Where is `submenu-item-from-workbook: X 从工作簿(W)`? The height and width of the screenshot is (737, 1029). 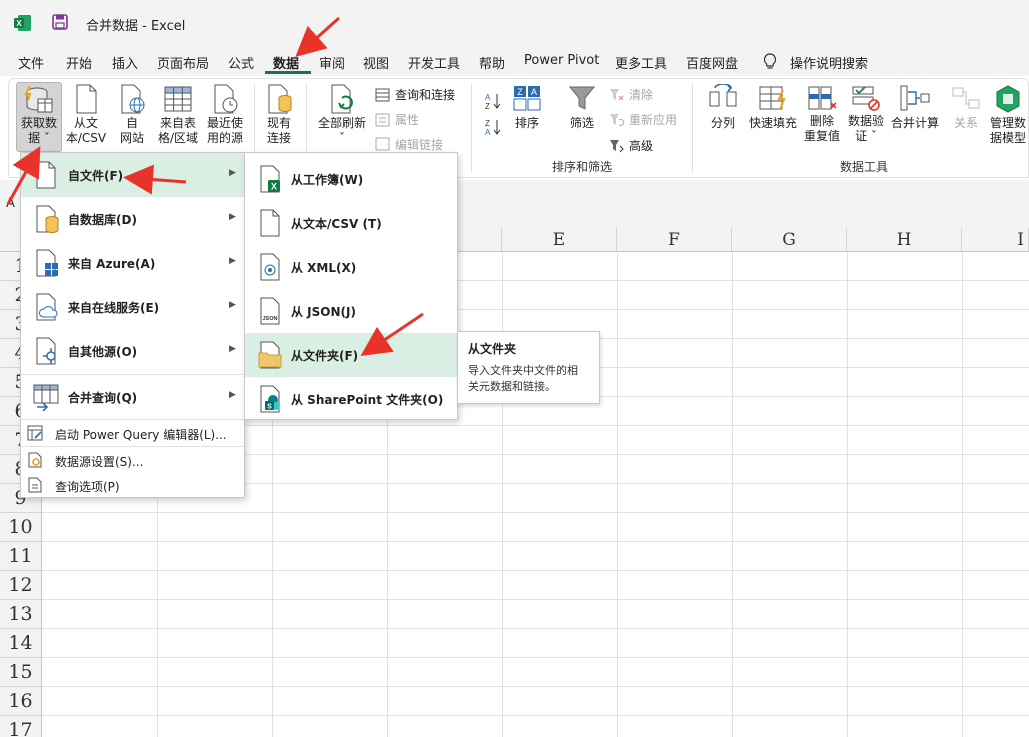 submenu-item-from-workbook: X 从工作簿(W) is located at coordinates (351, 179).